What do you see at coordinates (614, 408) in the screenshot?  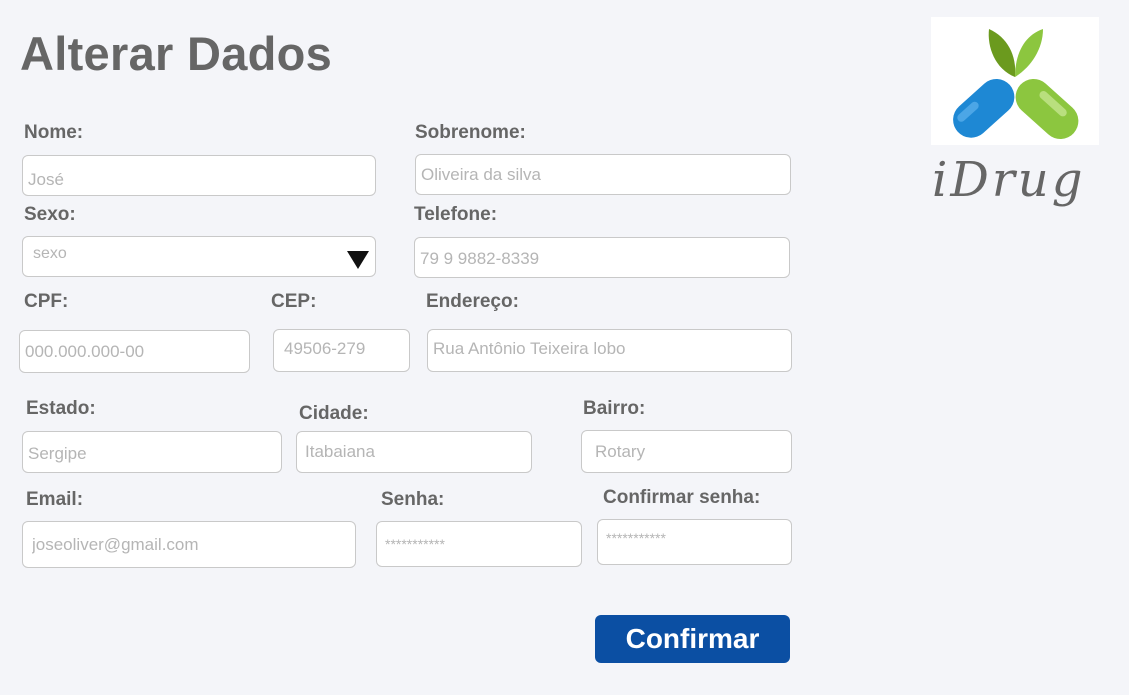 I see `bairro-label: Bairro:` at bounding box center [614, 408].